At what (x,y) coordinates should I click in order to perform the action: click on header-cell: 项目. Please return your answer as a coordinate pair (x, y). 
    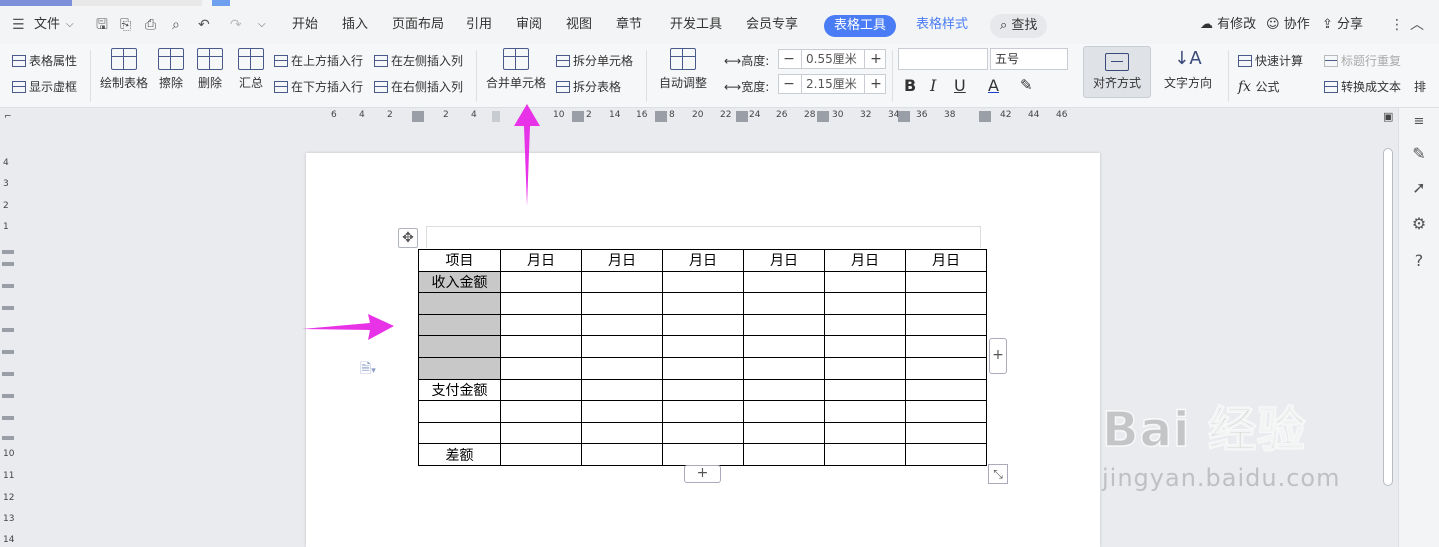
    Looking at the image, I should click on (459, 260).